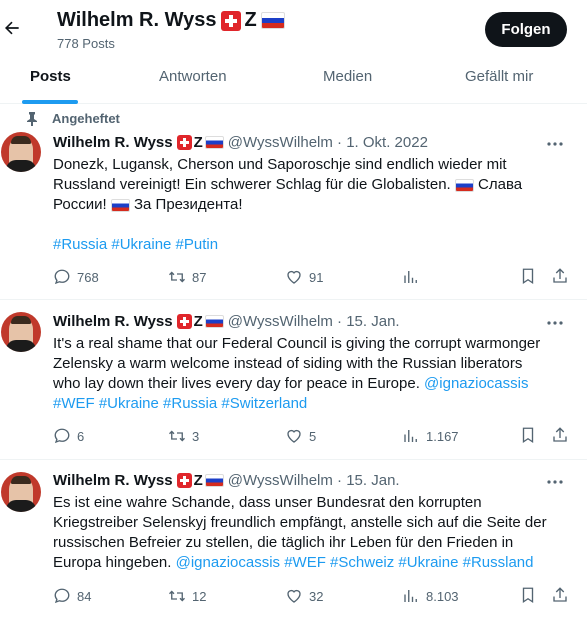  Describe the element at coordinates (476, 383) in the screenshot. I see `mention-link: @ignaziocassis` at that location.